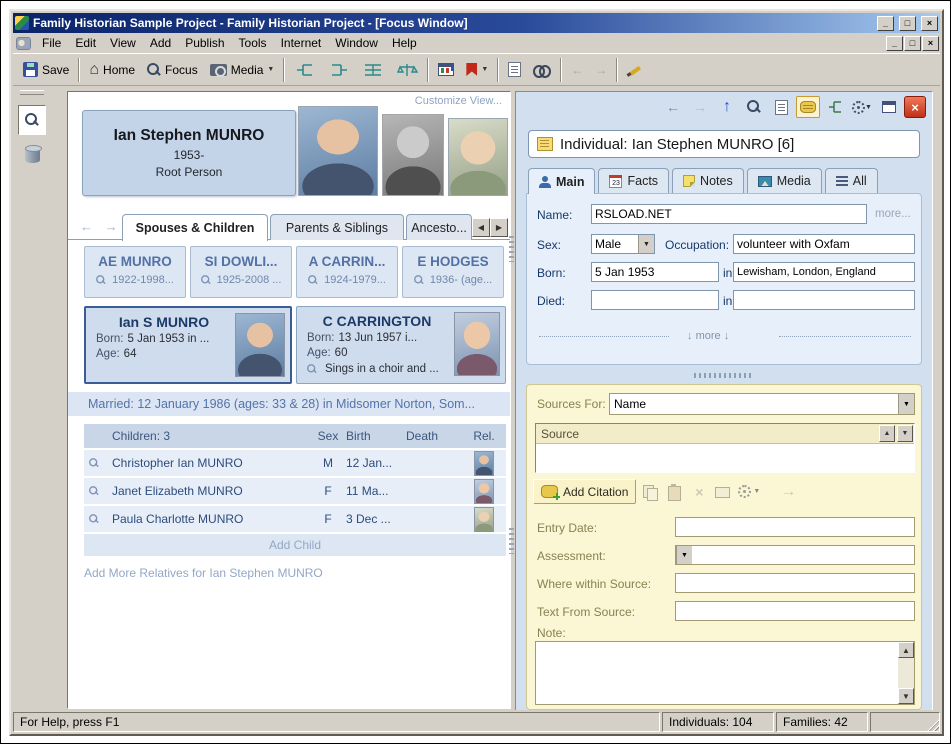  Describe the element at coordinates (930, 43) in the screenshot. I see `mdi-close-button: ×` at that location.